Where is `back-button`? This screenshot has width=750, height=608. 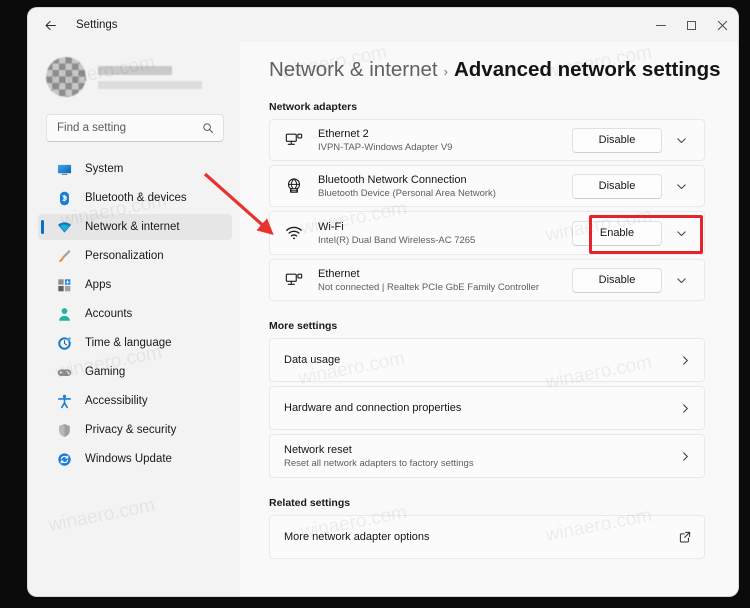 back-button is located at coordinates (50, 25).